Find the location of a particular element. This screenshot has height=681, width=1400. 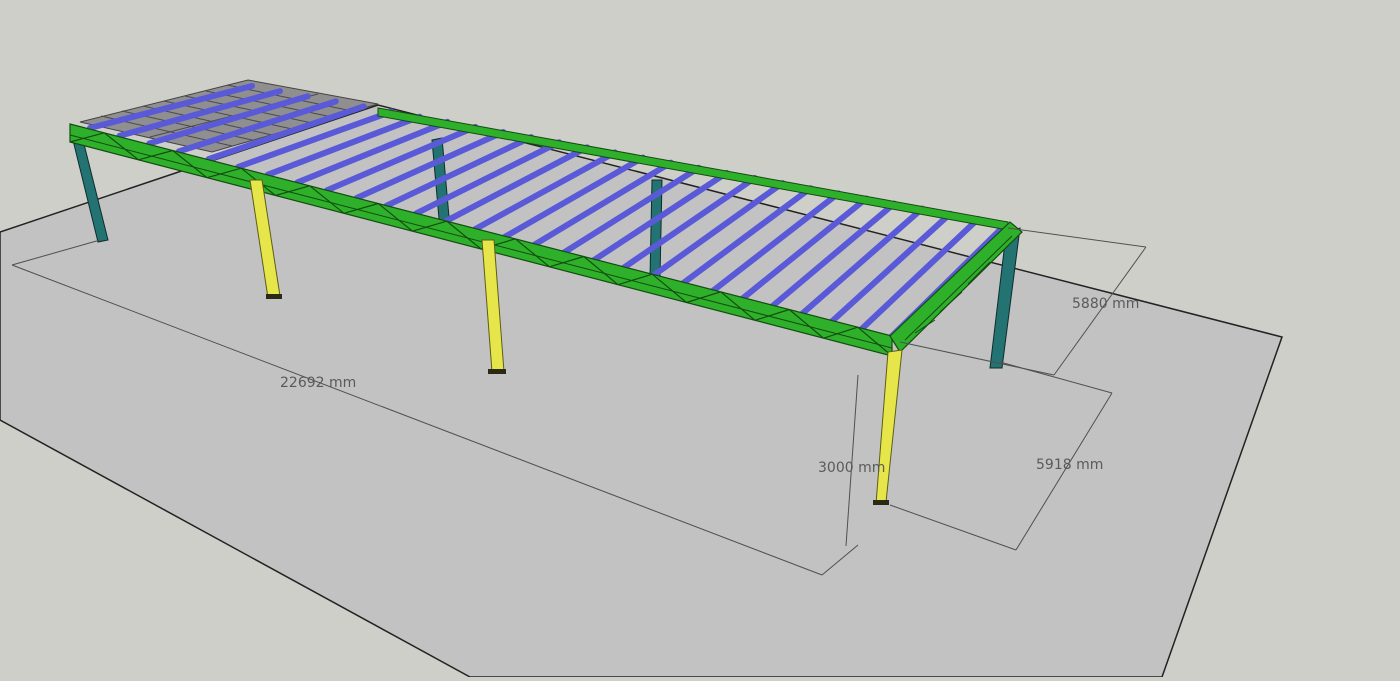

dimension-height-label: 3000 mm is located at coordinates (851, 468).